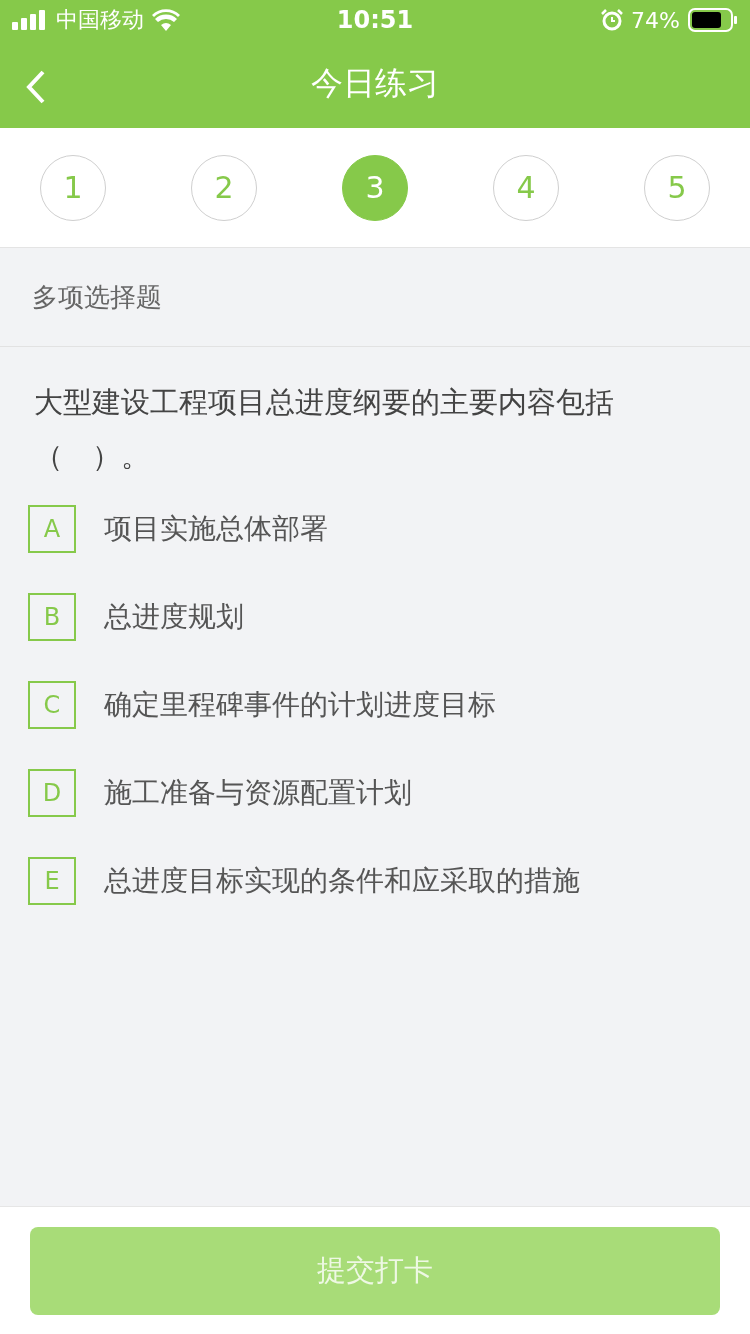  Describe the element at coordinates (375, 20) in the screenshot. I see `clock-time: 10:51` at that location.